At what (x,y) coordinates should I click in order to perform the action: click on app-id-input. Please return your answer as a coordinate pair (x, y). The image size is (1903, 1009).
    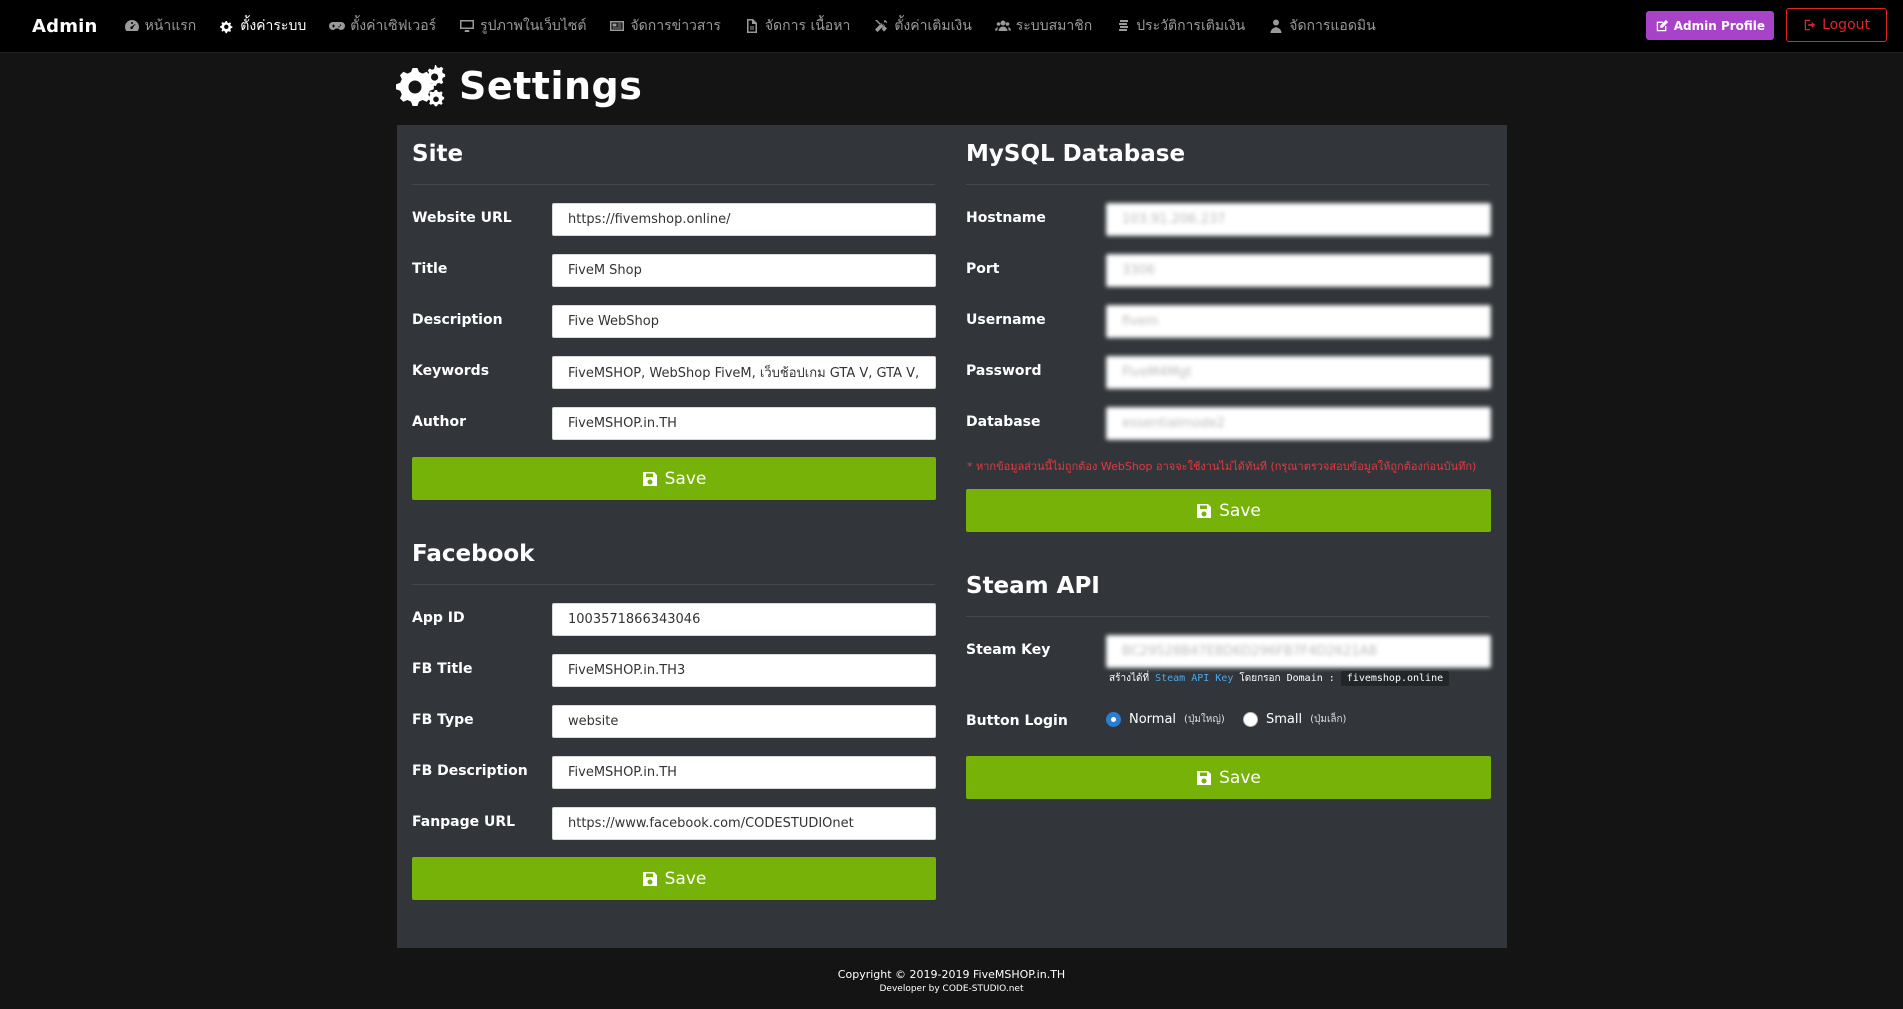
    Looking at the image, I should click on (744, 619).